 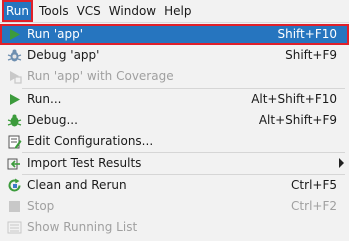 I want to click on menu-help-label: Help, so click(x=178, y=11).